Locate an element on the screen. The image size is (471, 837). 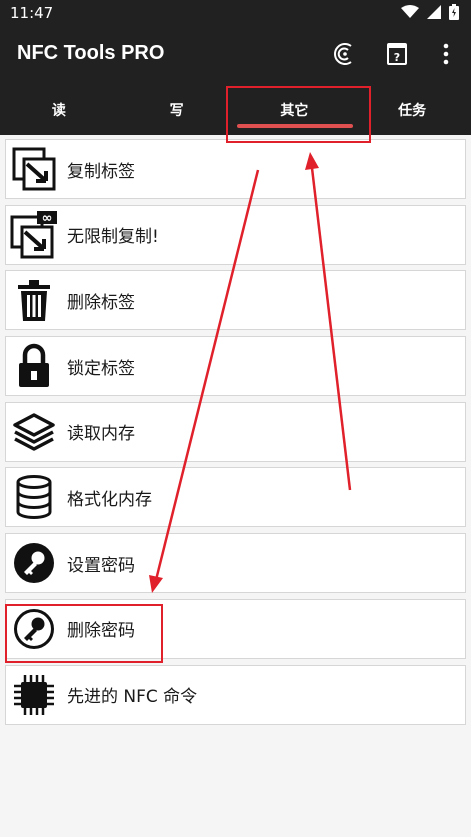
status-time: 11:47 is located at coordinates (32, 13).